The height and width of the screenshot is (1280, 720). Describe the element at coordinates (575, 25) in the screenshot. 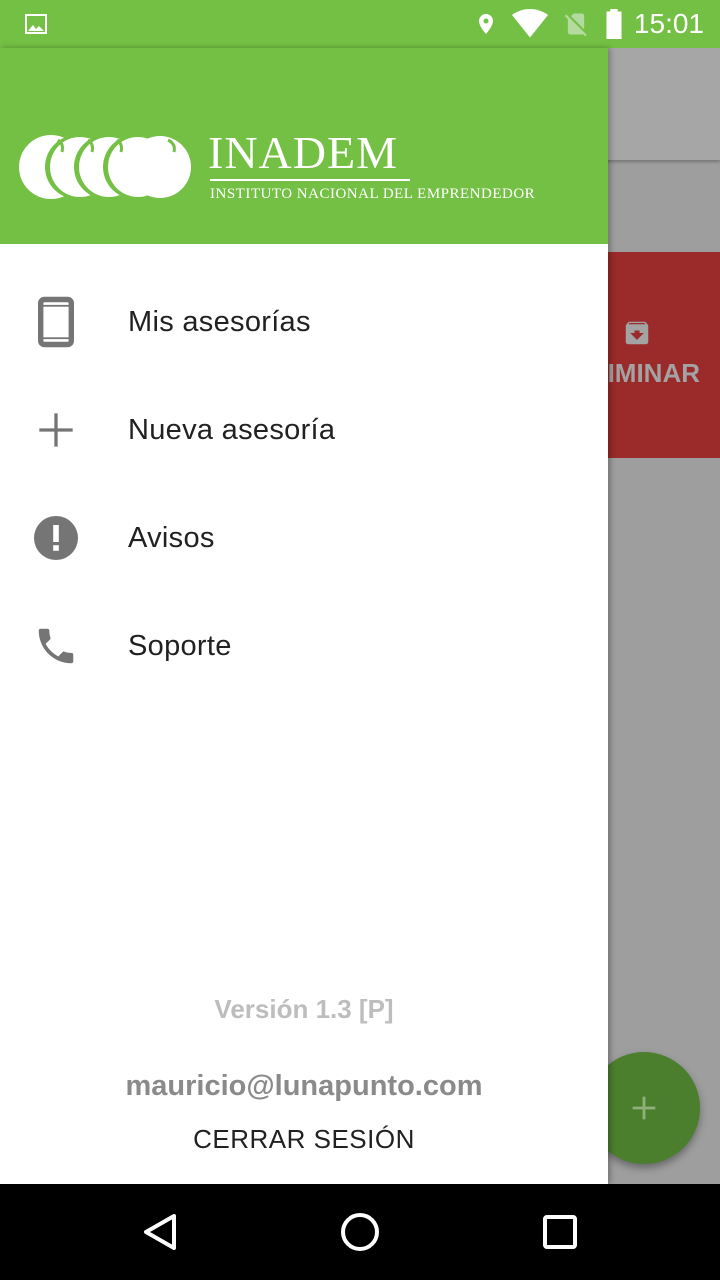

I see `no-sim-icon` at that location.